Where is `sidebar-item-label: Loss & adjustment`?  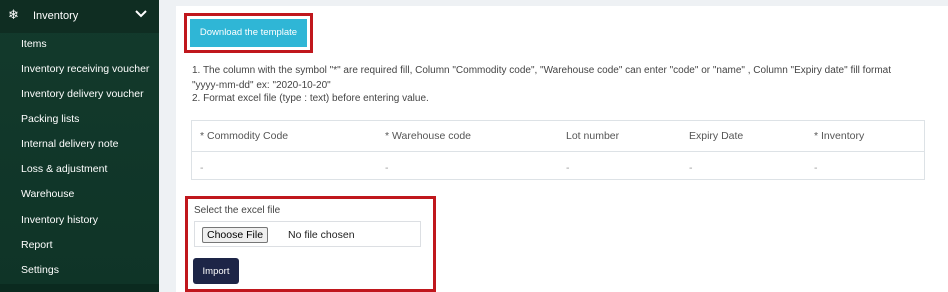
sidebar-item-label: Loss & adjustment is located at coordinates (64, 169).